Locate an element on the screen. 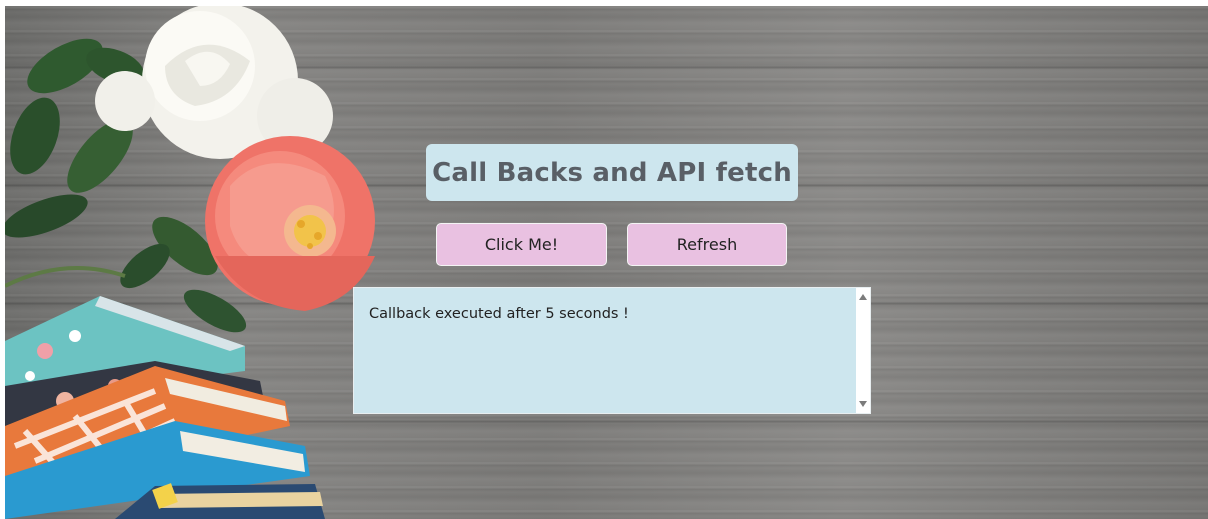  peony-flower-decoration is located at coordinates (290, 223).